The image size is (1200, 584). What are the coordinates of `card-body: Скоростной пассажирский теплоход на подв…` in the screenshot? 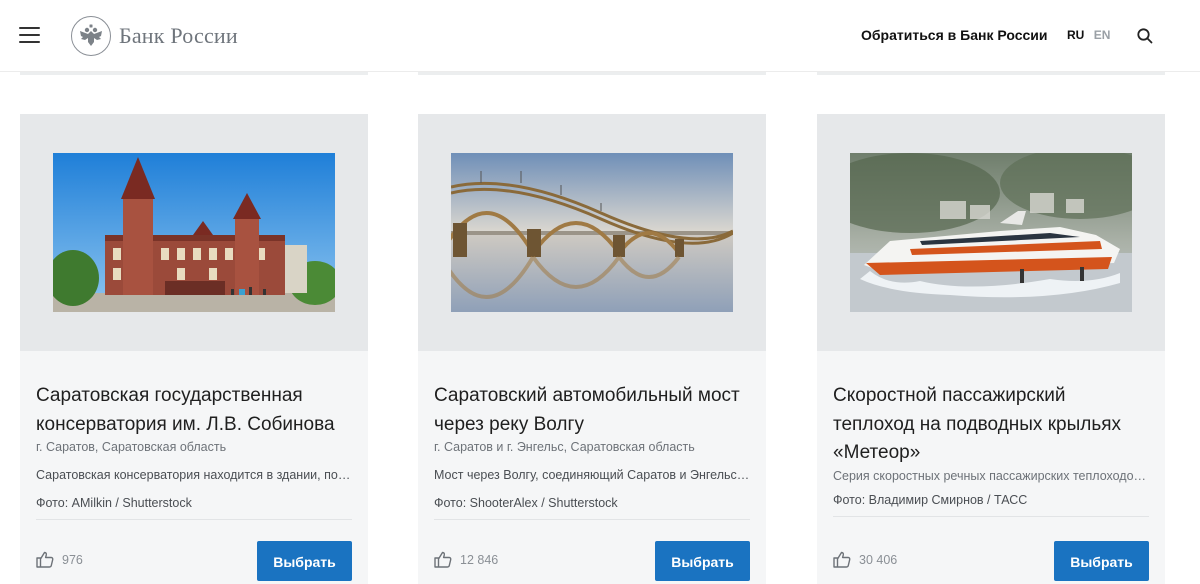 It's located at (991, 449).